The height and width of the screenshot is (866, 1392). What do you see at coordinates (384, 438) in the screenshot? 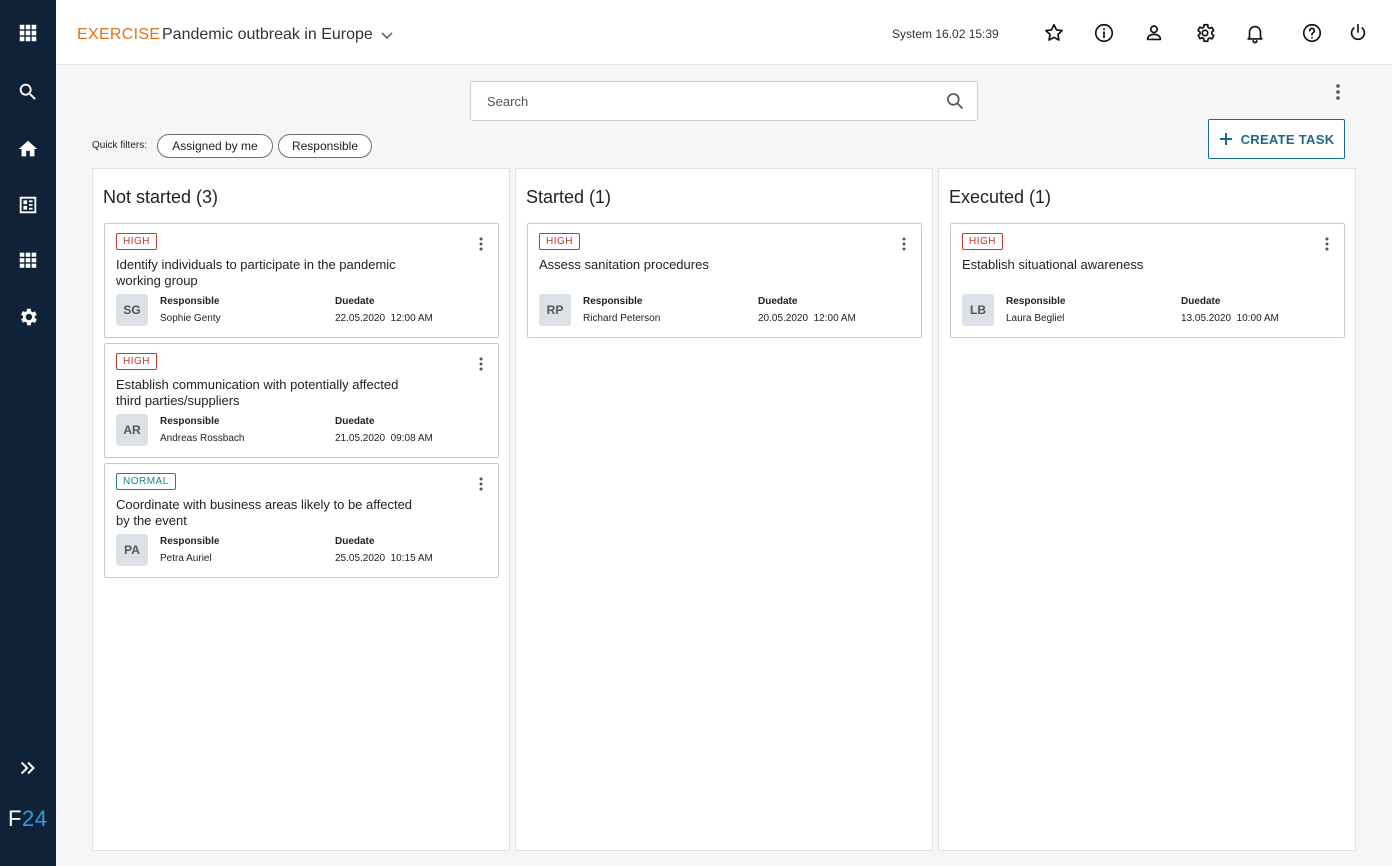
I see `duedate-value: 21.05.2020 09:08 AM` at bounding box center [384, 438].